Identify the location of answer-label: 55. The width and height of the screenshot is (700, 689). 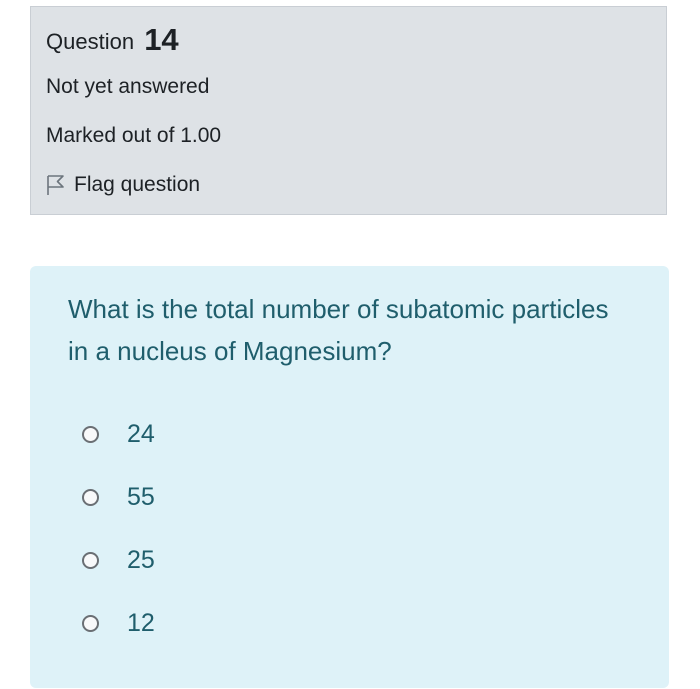
(141, 496).